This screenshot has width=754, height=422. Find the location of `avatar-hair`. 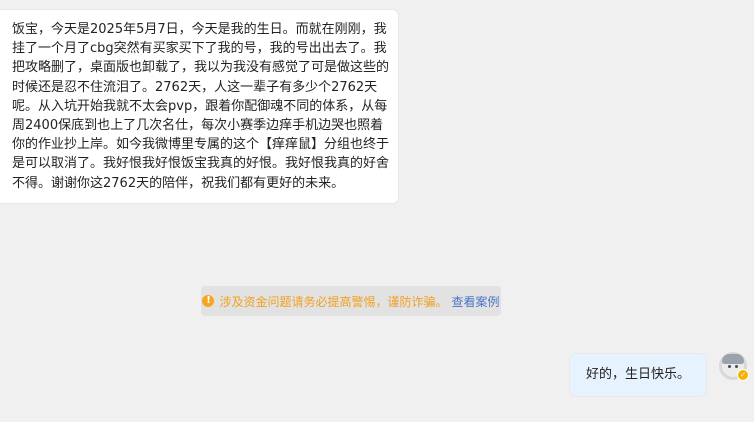

avatar-hair is located at coordinates (733, 359).